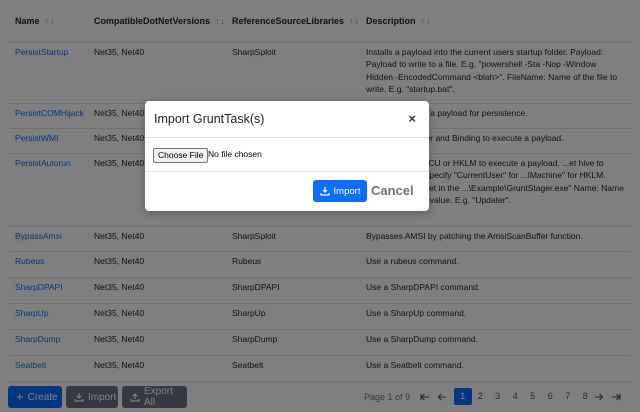 The height and width of the screenshot is (412, 640). I want to click on close-icon: ×, so click(412, 118).